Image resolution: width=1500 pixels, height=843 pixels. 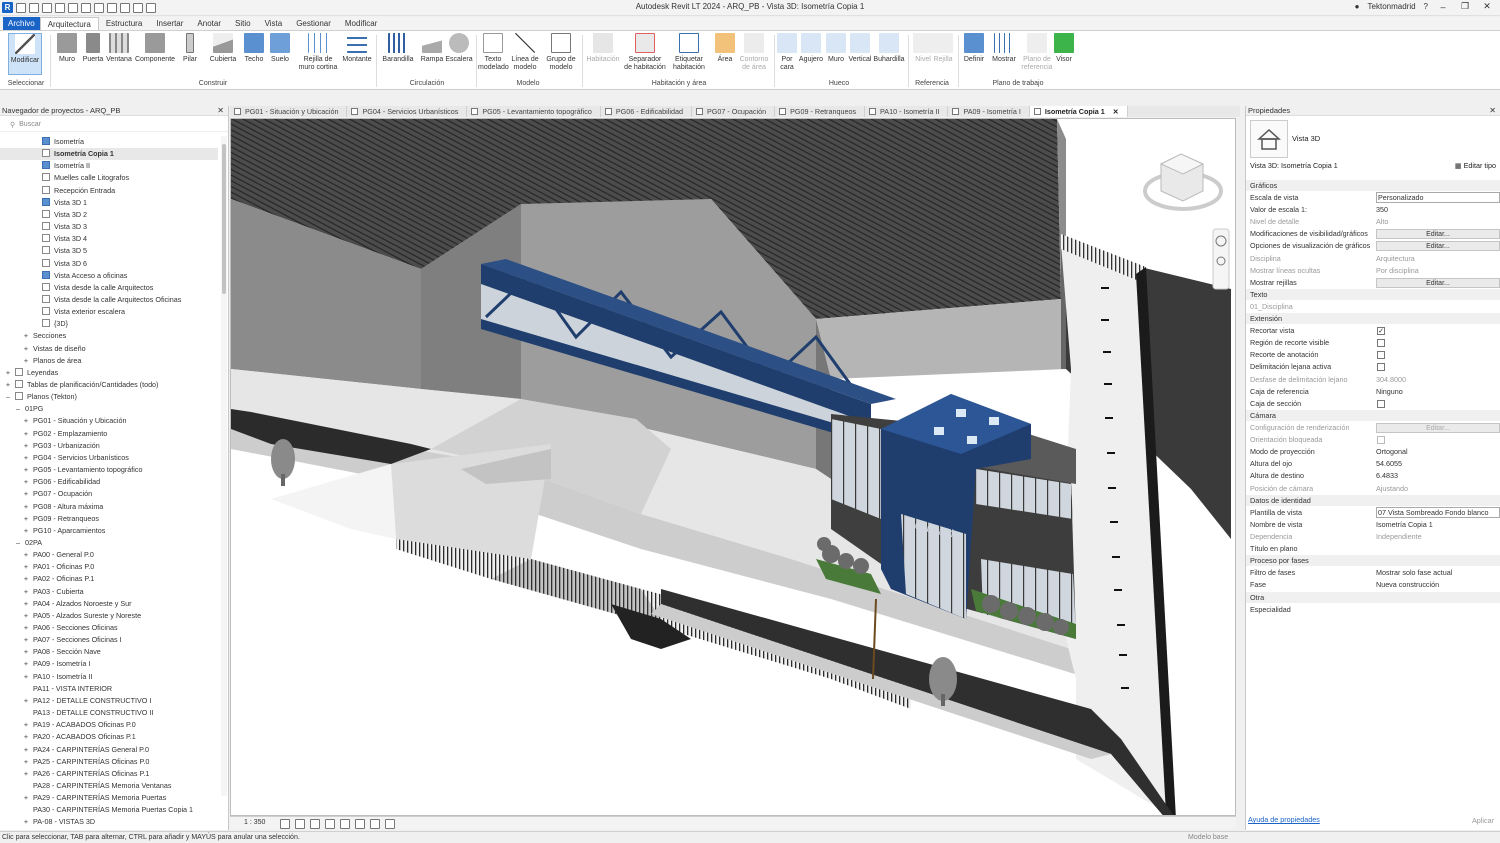 What do you see at coordinates (330, 824) in the screenshot?
I see `shadows-icon` at bounding box center [330, 824].